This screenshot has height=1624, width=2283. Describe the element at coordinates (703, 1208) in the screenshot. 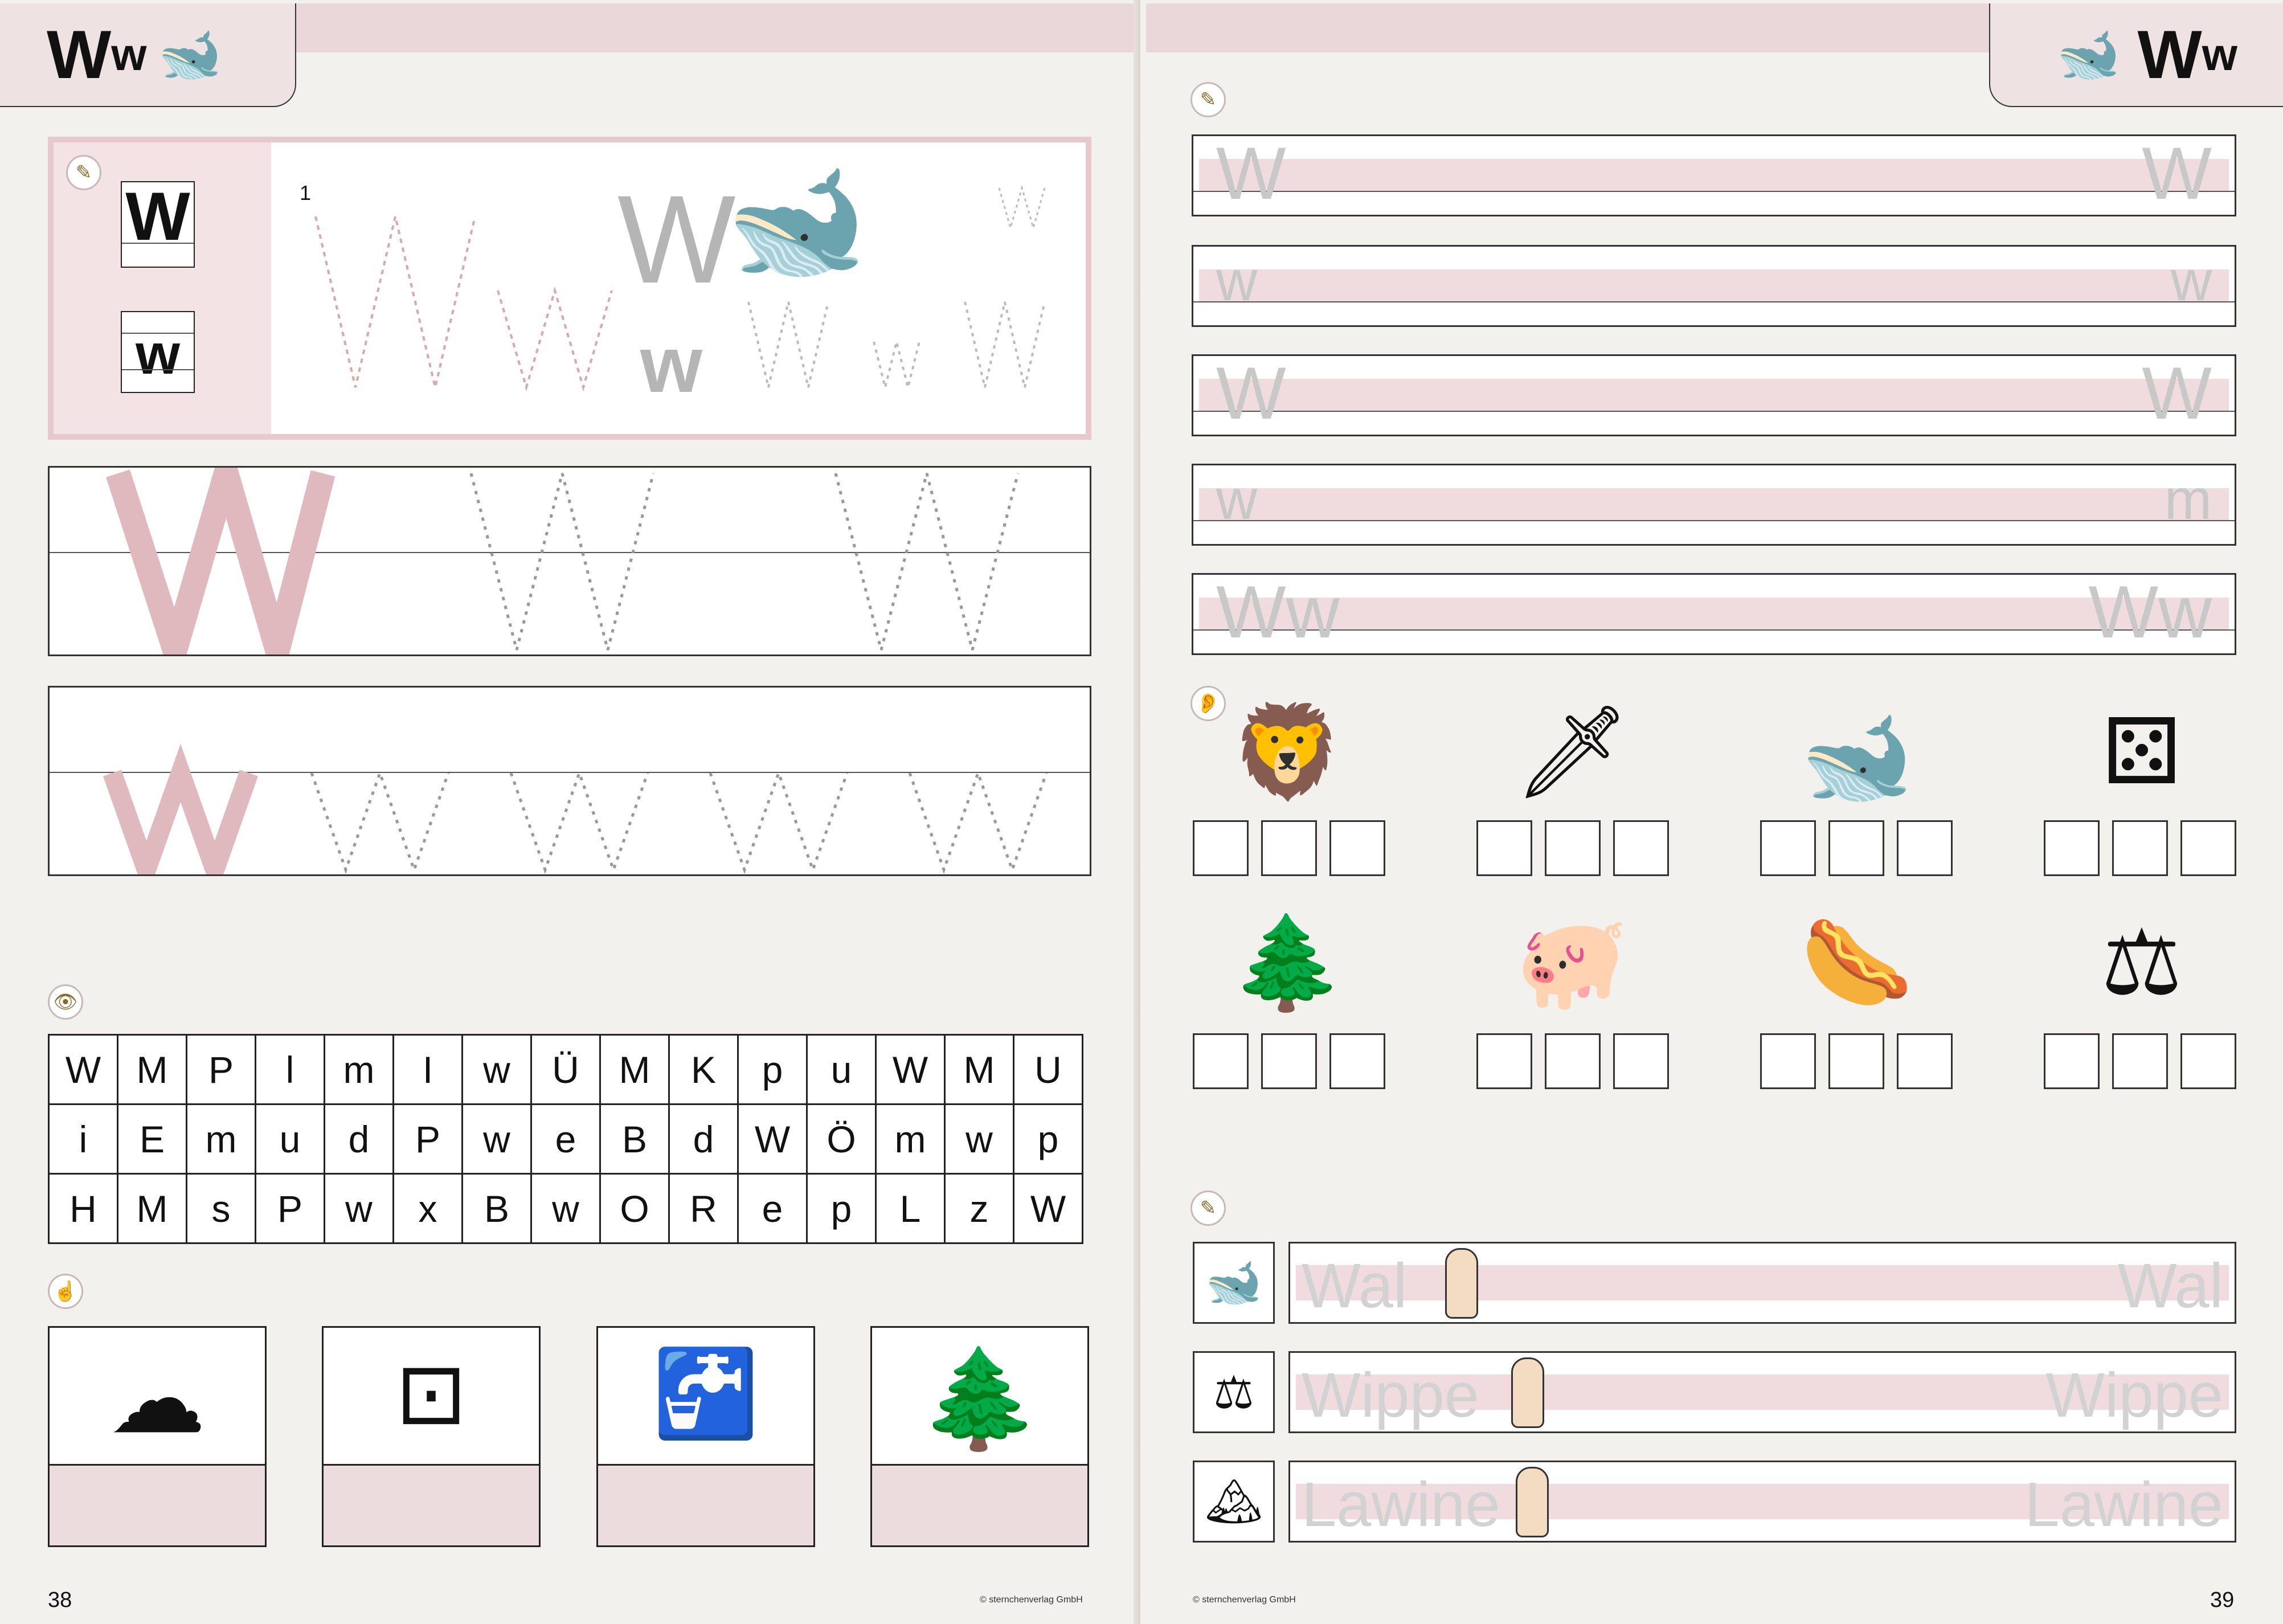

I see `letter-cell: R` at that location.